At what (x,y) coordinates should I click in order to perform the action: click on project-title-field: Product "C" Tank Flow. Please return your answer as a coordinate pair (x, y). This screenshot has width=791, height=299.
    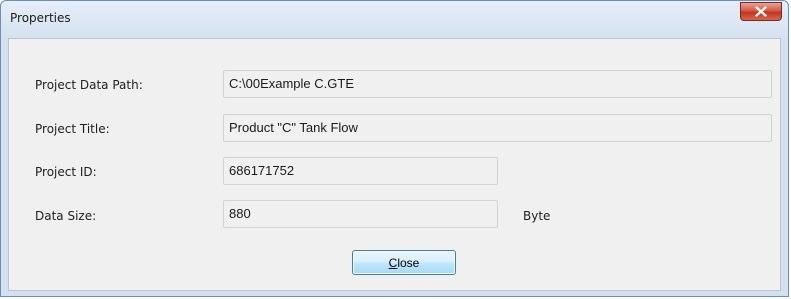
    Looking at the image, I should click on (497, 128).